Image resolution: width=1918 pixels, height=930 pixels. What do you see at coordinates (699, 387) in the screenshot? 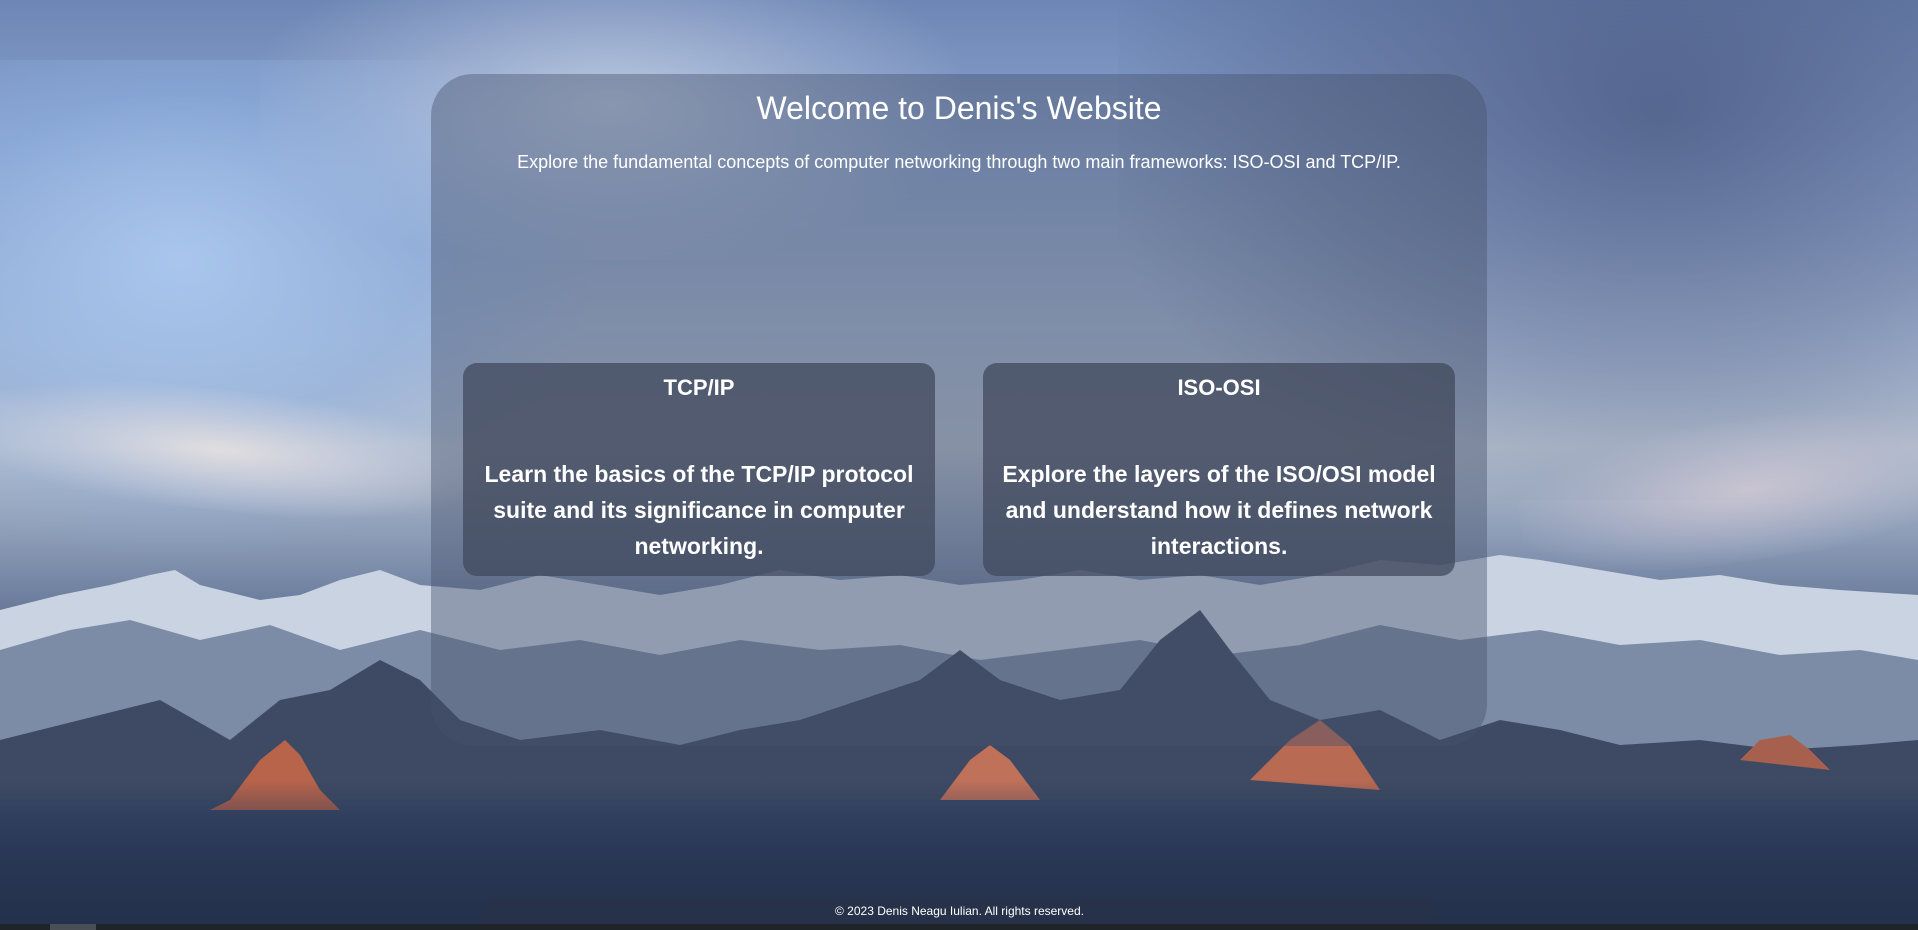
I see `card-title: TCP/IP` at bounding box center [699, 387].